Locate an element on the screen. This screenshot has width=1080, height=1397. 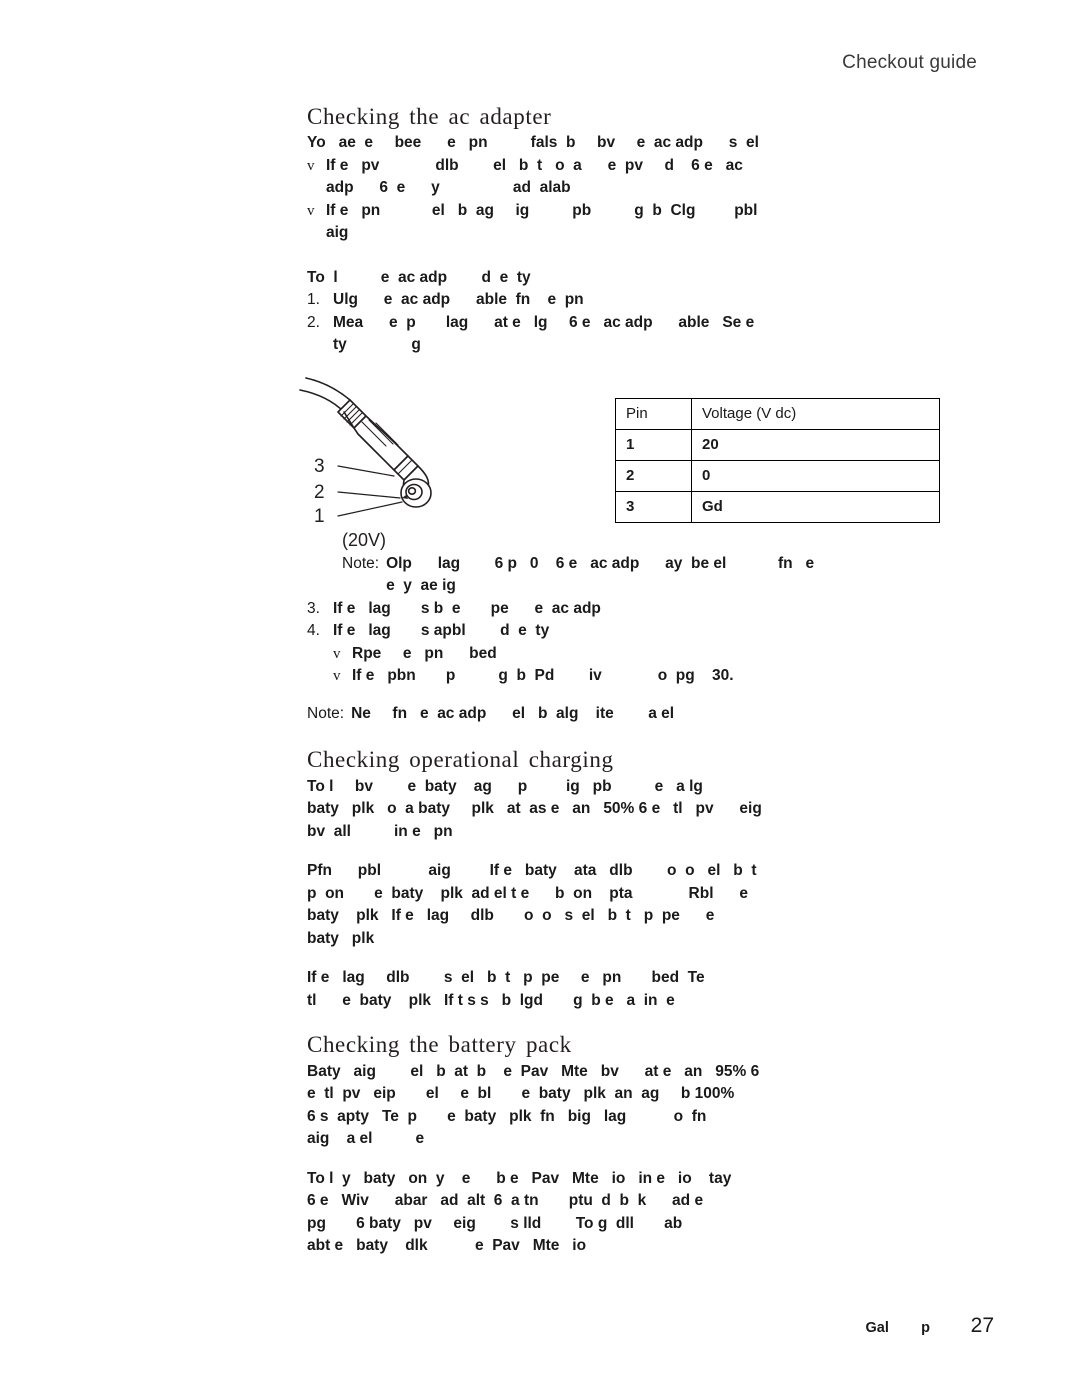
table-header-row: Pin Voltage (V dc) is located at coordinates (777, 414).